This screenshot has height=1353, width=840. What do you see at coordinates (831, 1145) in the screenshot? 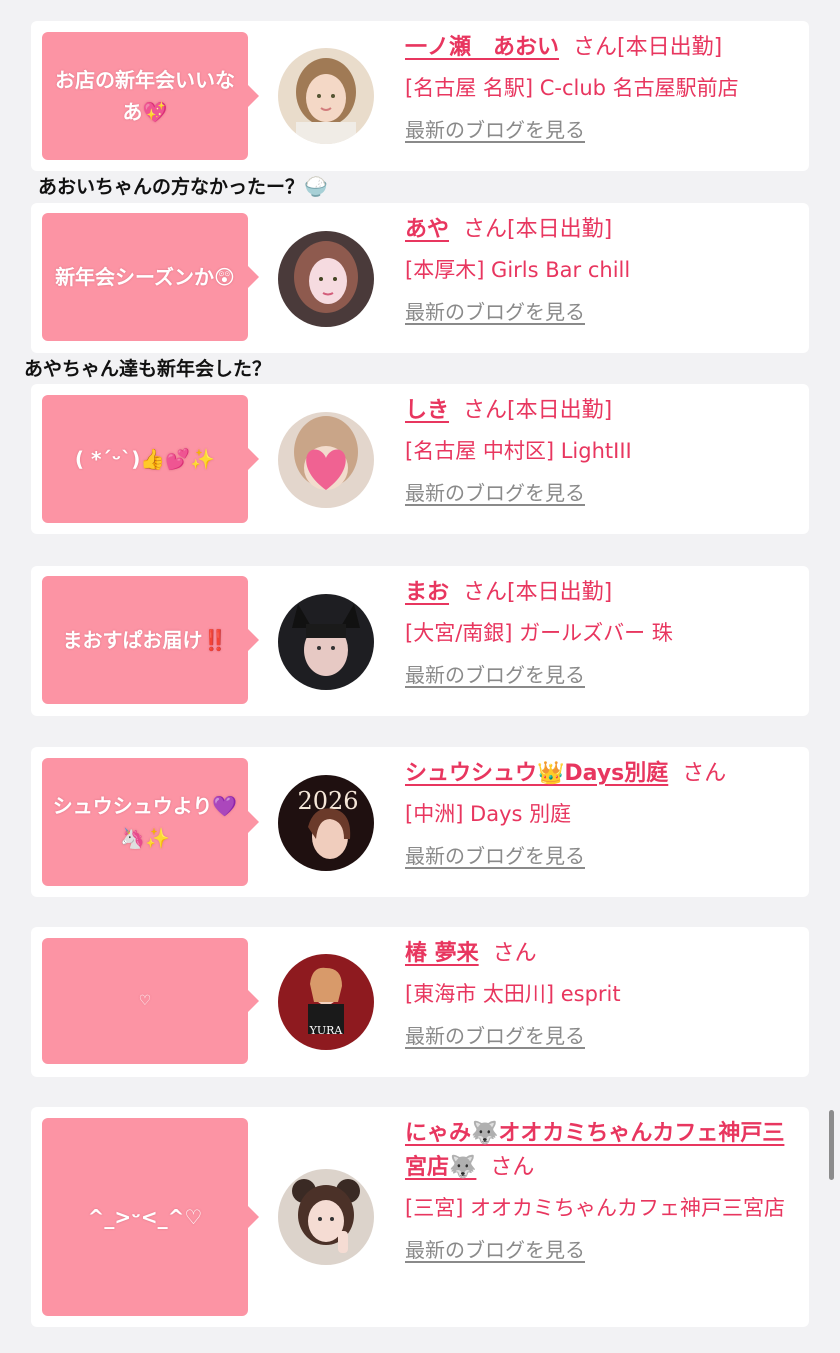
I see `scrollbar` at bounding box center [831, 1145].